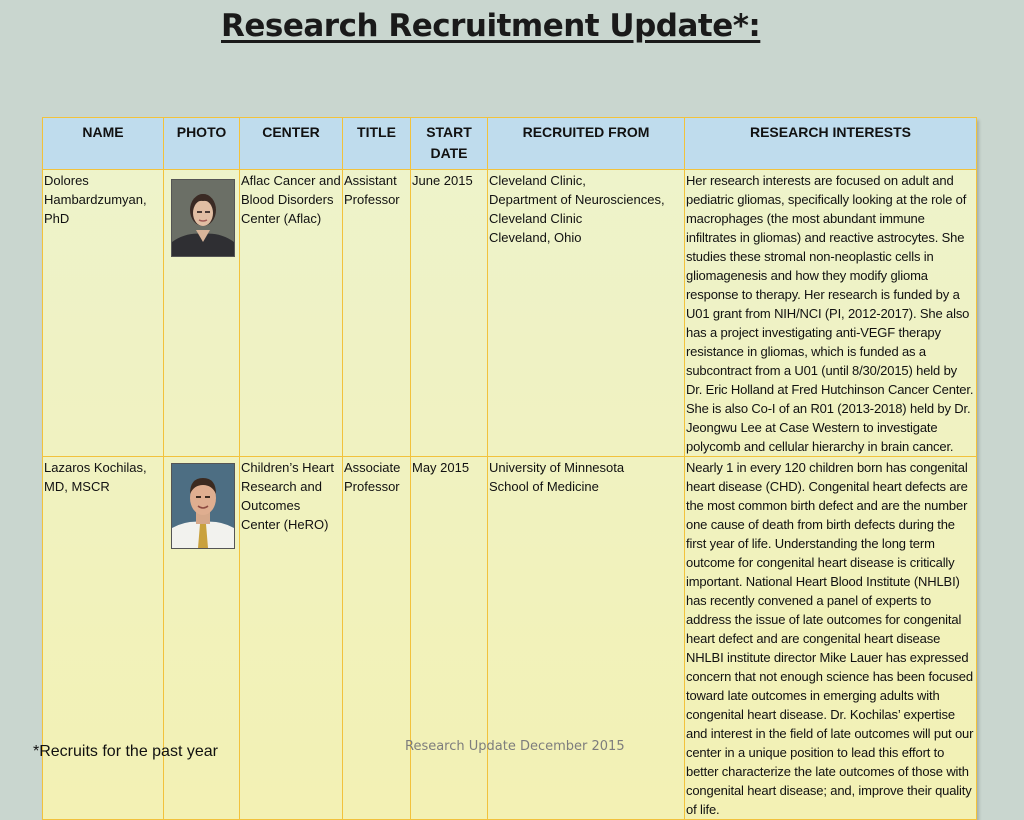  What do you see at coordinates (376, 143) in the screenshot?
I see `header-title: TITLE` at bounding box center [376, 143].